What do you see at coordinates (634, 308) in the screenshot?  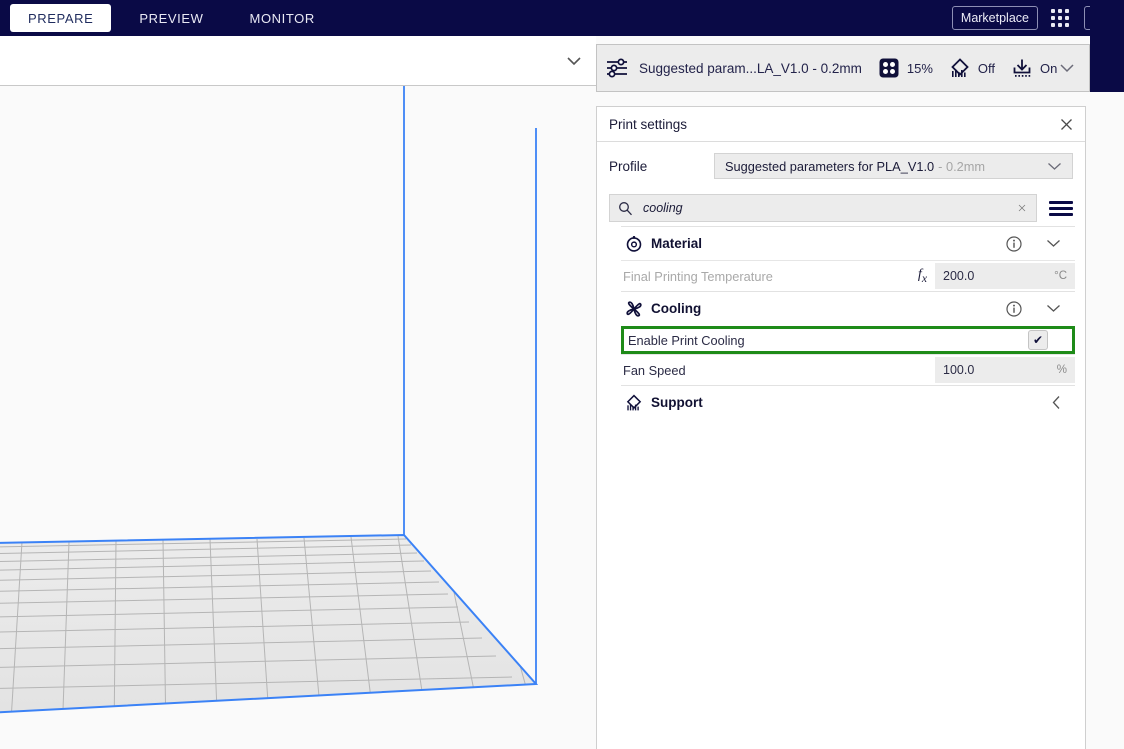 I see `cooling-fan-icon` at bounding box center [634, 308].